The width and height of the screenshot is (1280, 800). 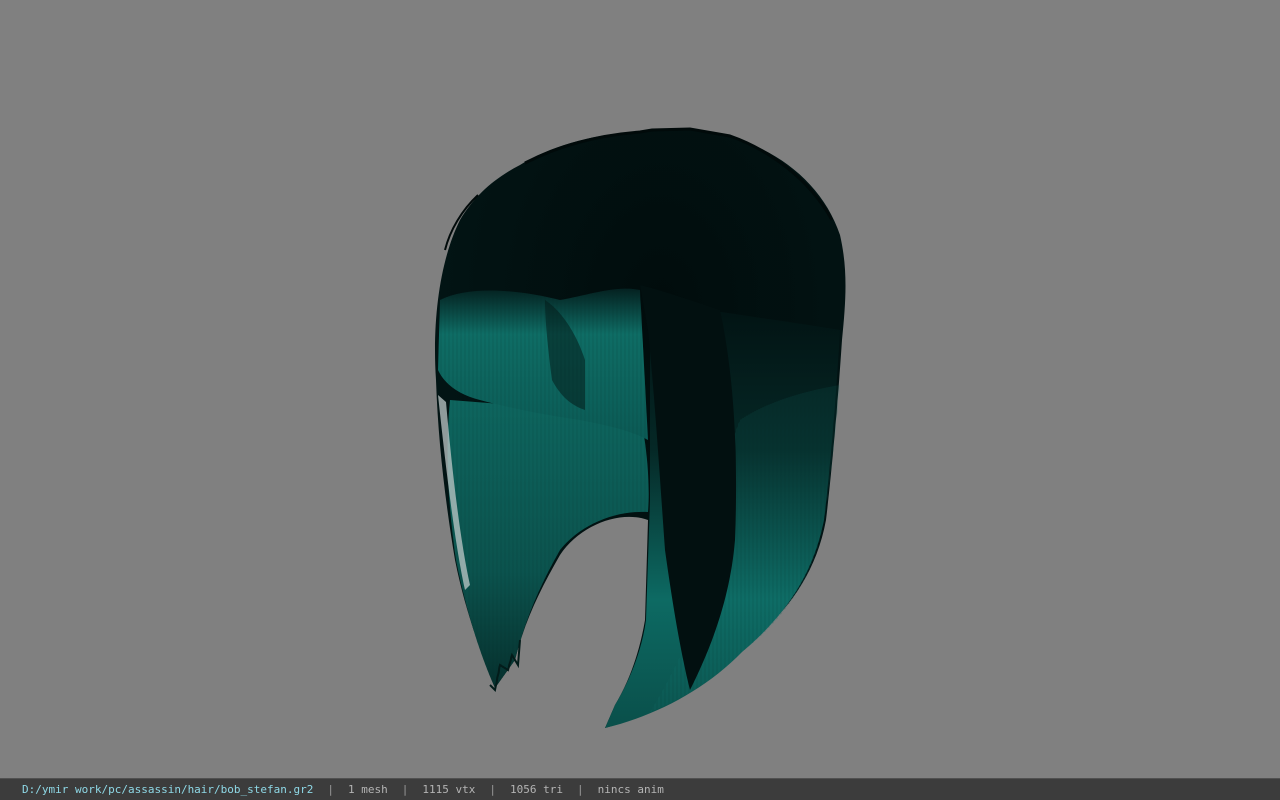 I want to click on mesh-count-label: 1 mesh, so click(x=368, y=789).